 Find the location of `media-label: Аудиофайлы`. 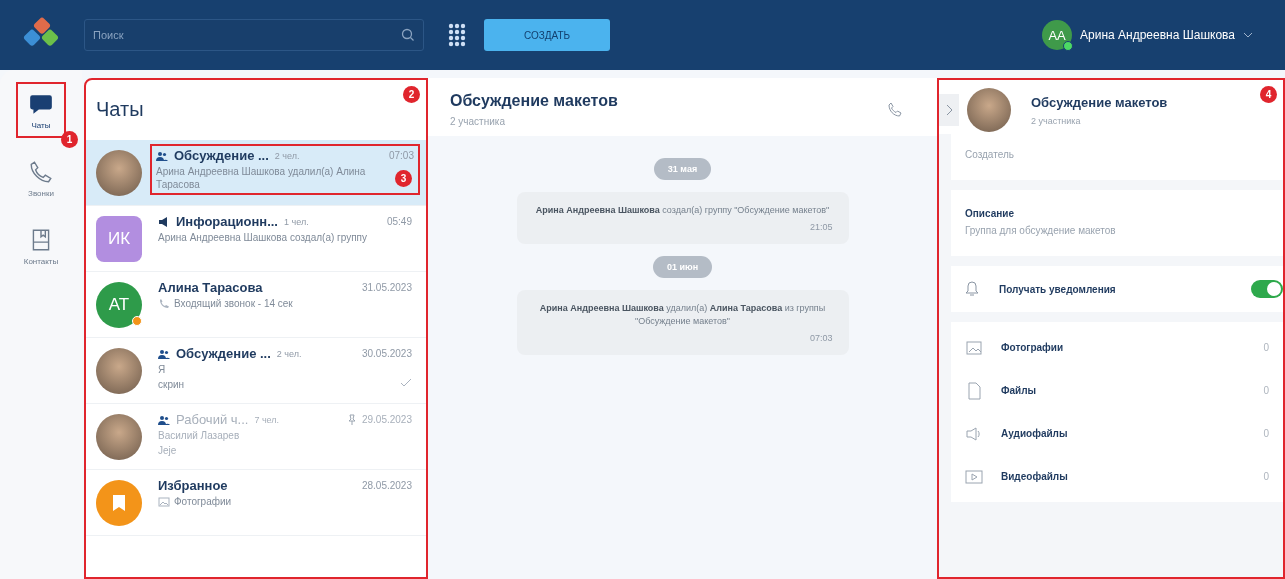

media-label: Аудиофайлы is located at coordinates (1034, 433).